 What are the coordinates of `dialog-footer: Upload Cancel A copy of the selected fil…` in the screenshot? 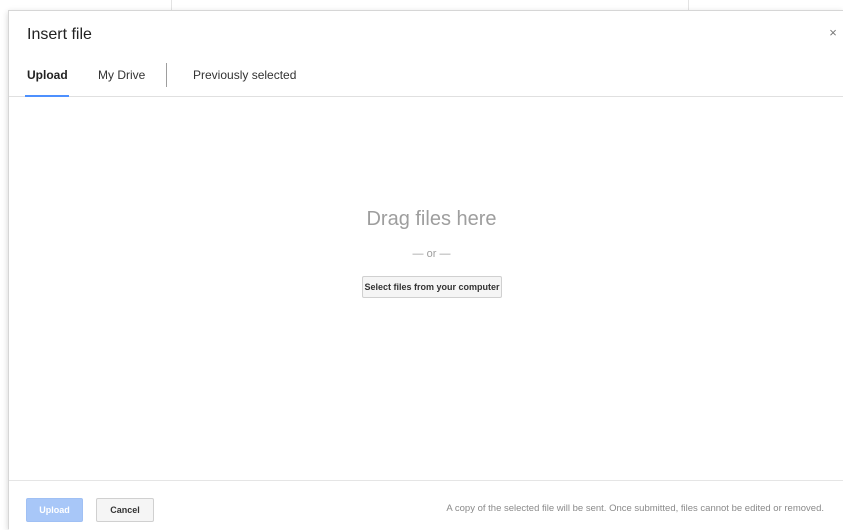 It's located at (426, 505).